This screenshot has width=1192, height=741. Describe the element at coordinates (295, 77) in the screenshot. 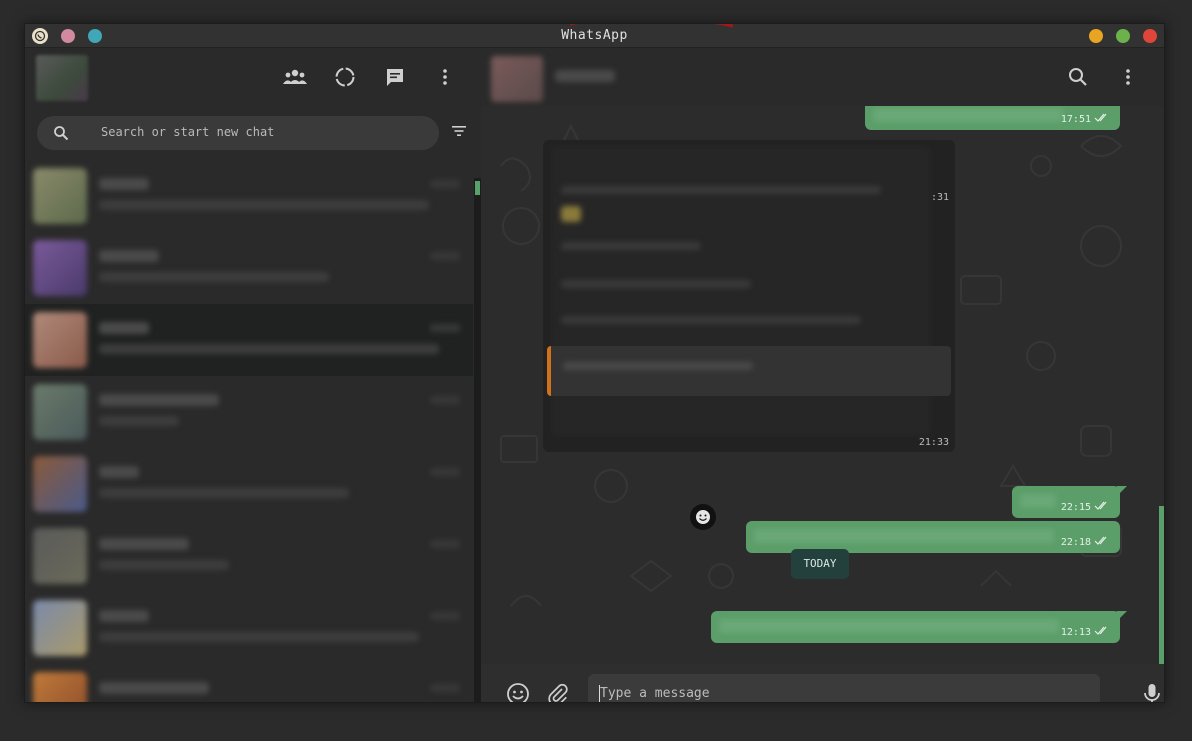

I see `communities-icon` at that location.